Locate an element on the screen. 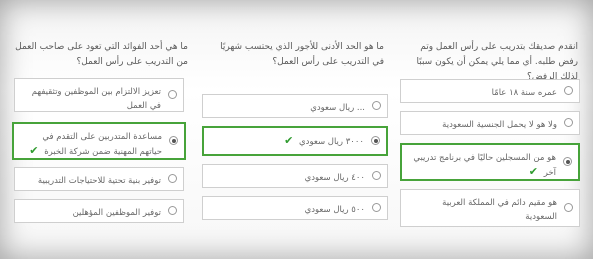 Image resolution: width=593 pixels, height=259 pixels. answer-option: ... ريال سعودي is located at coordinates (295, 106).